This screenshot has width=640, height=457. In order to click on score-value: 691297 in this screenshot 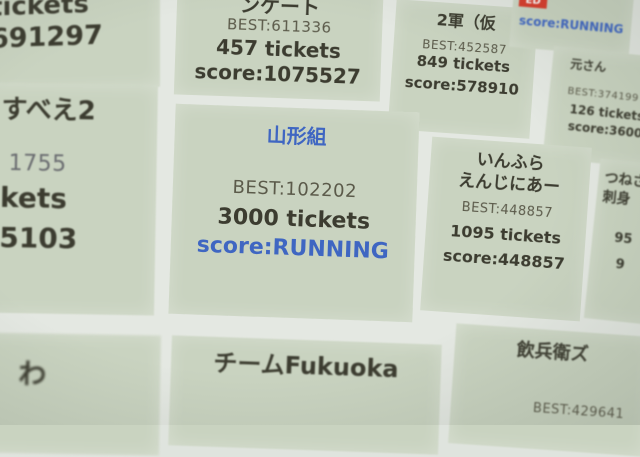, I will do `click(51, 37)`.